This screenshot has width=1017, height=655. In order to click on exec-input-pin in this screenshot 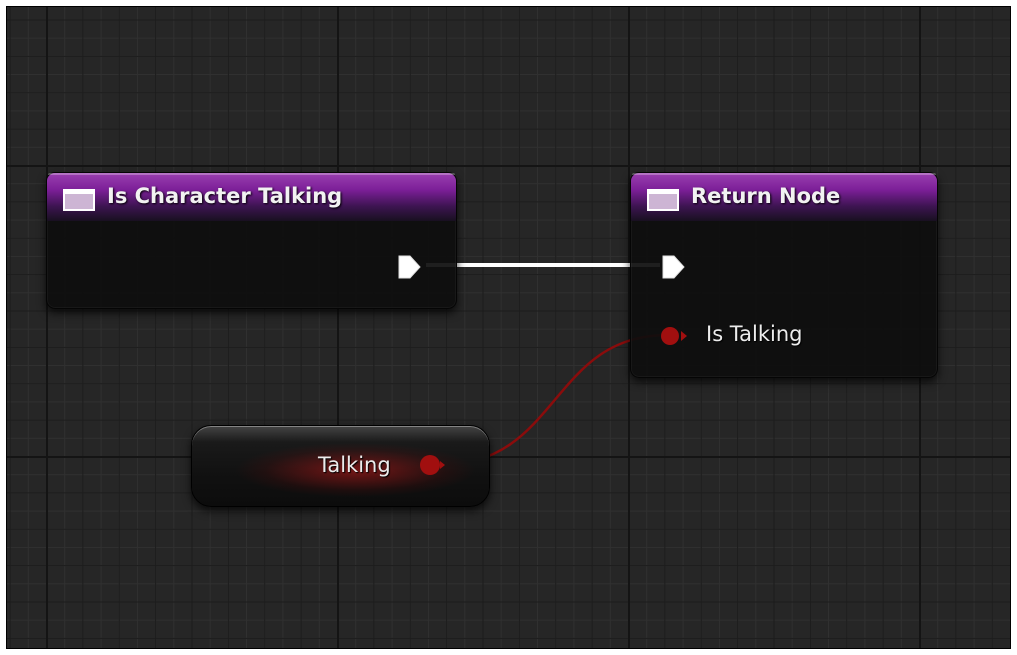, I will do `click(674, 267)`.